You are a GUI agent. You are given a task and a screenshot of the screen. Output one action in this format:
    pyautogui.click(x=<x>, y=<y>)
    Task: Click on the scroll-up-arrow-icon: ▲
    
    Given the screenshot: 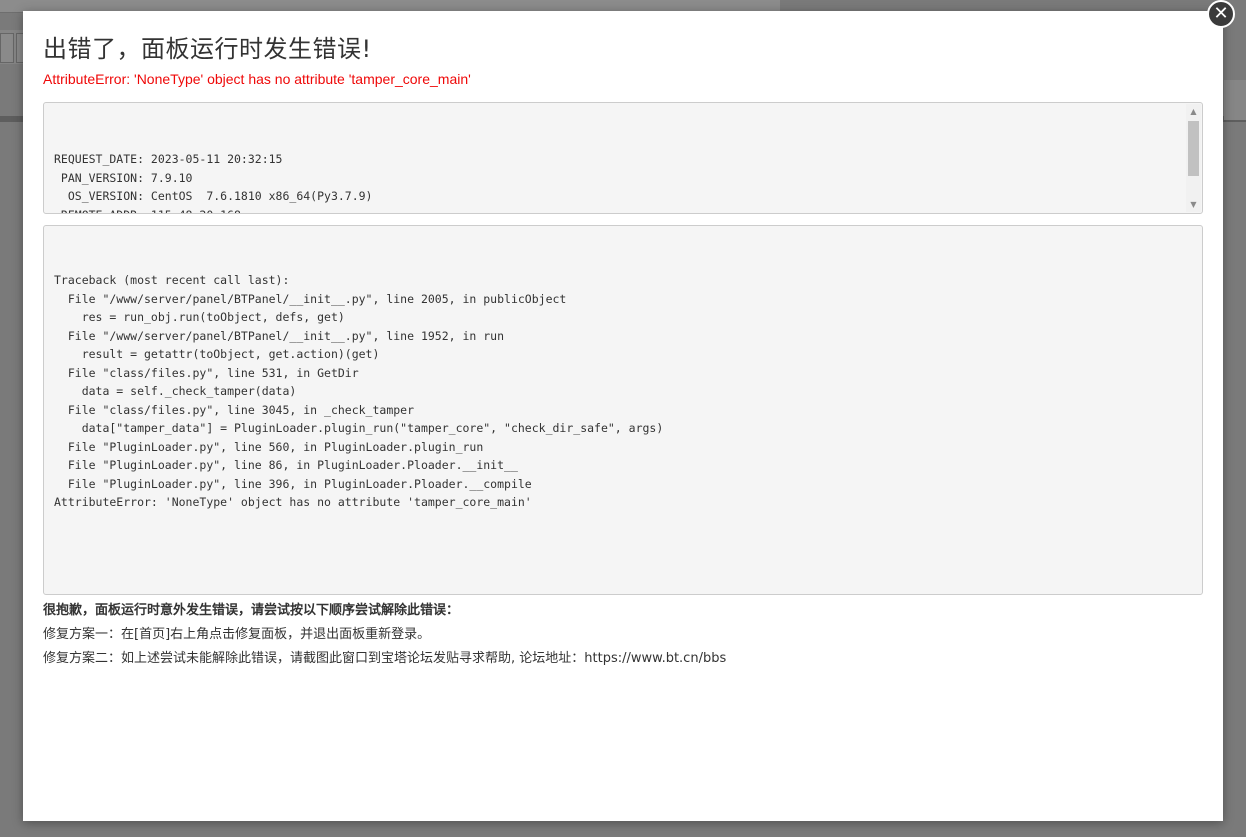 What is the action you would take?
    pyautogui.click(x=1193, y=111)
    